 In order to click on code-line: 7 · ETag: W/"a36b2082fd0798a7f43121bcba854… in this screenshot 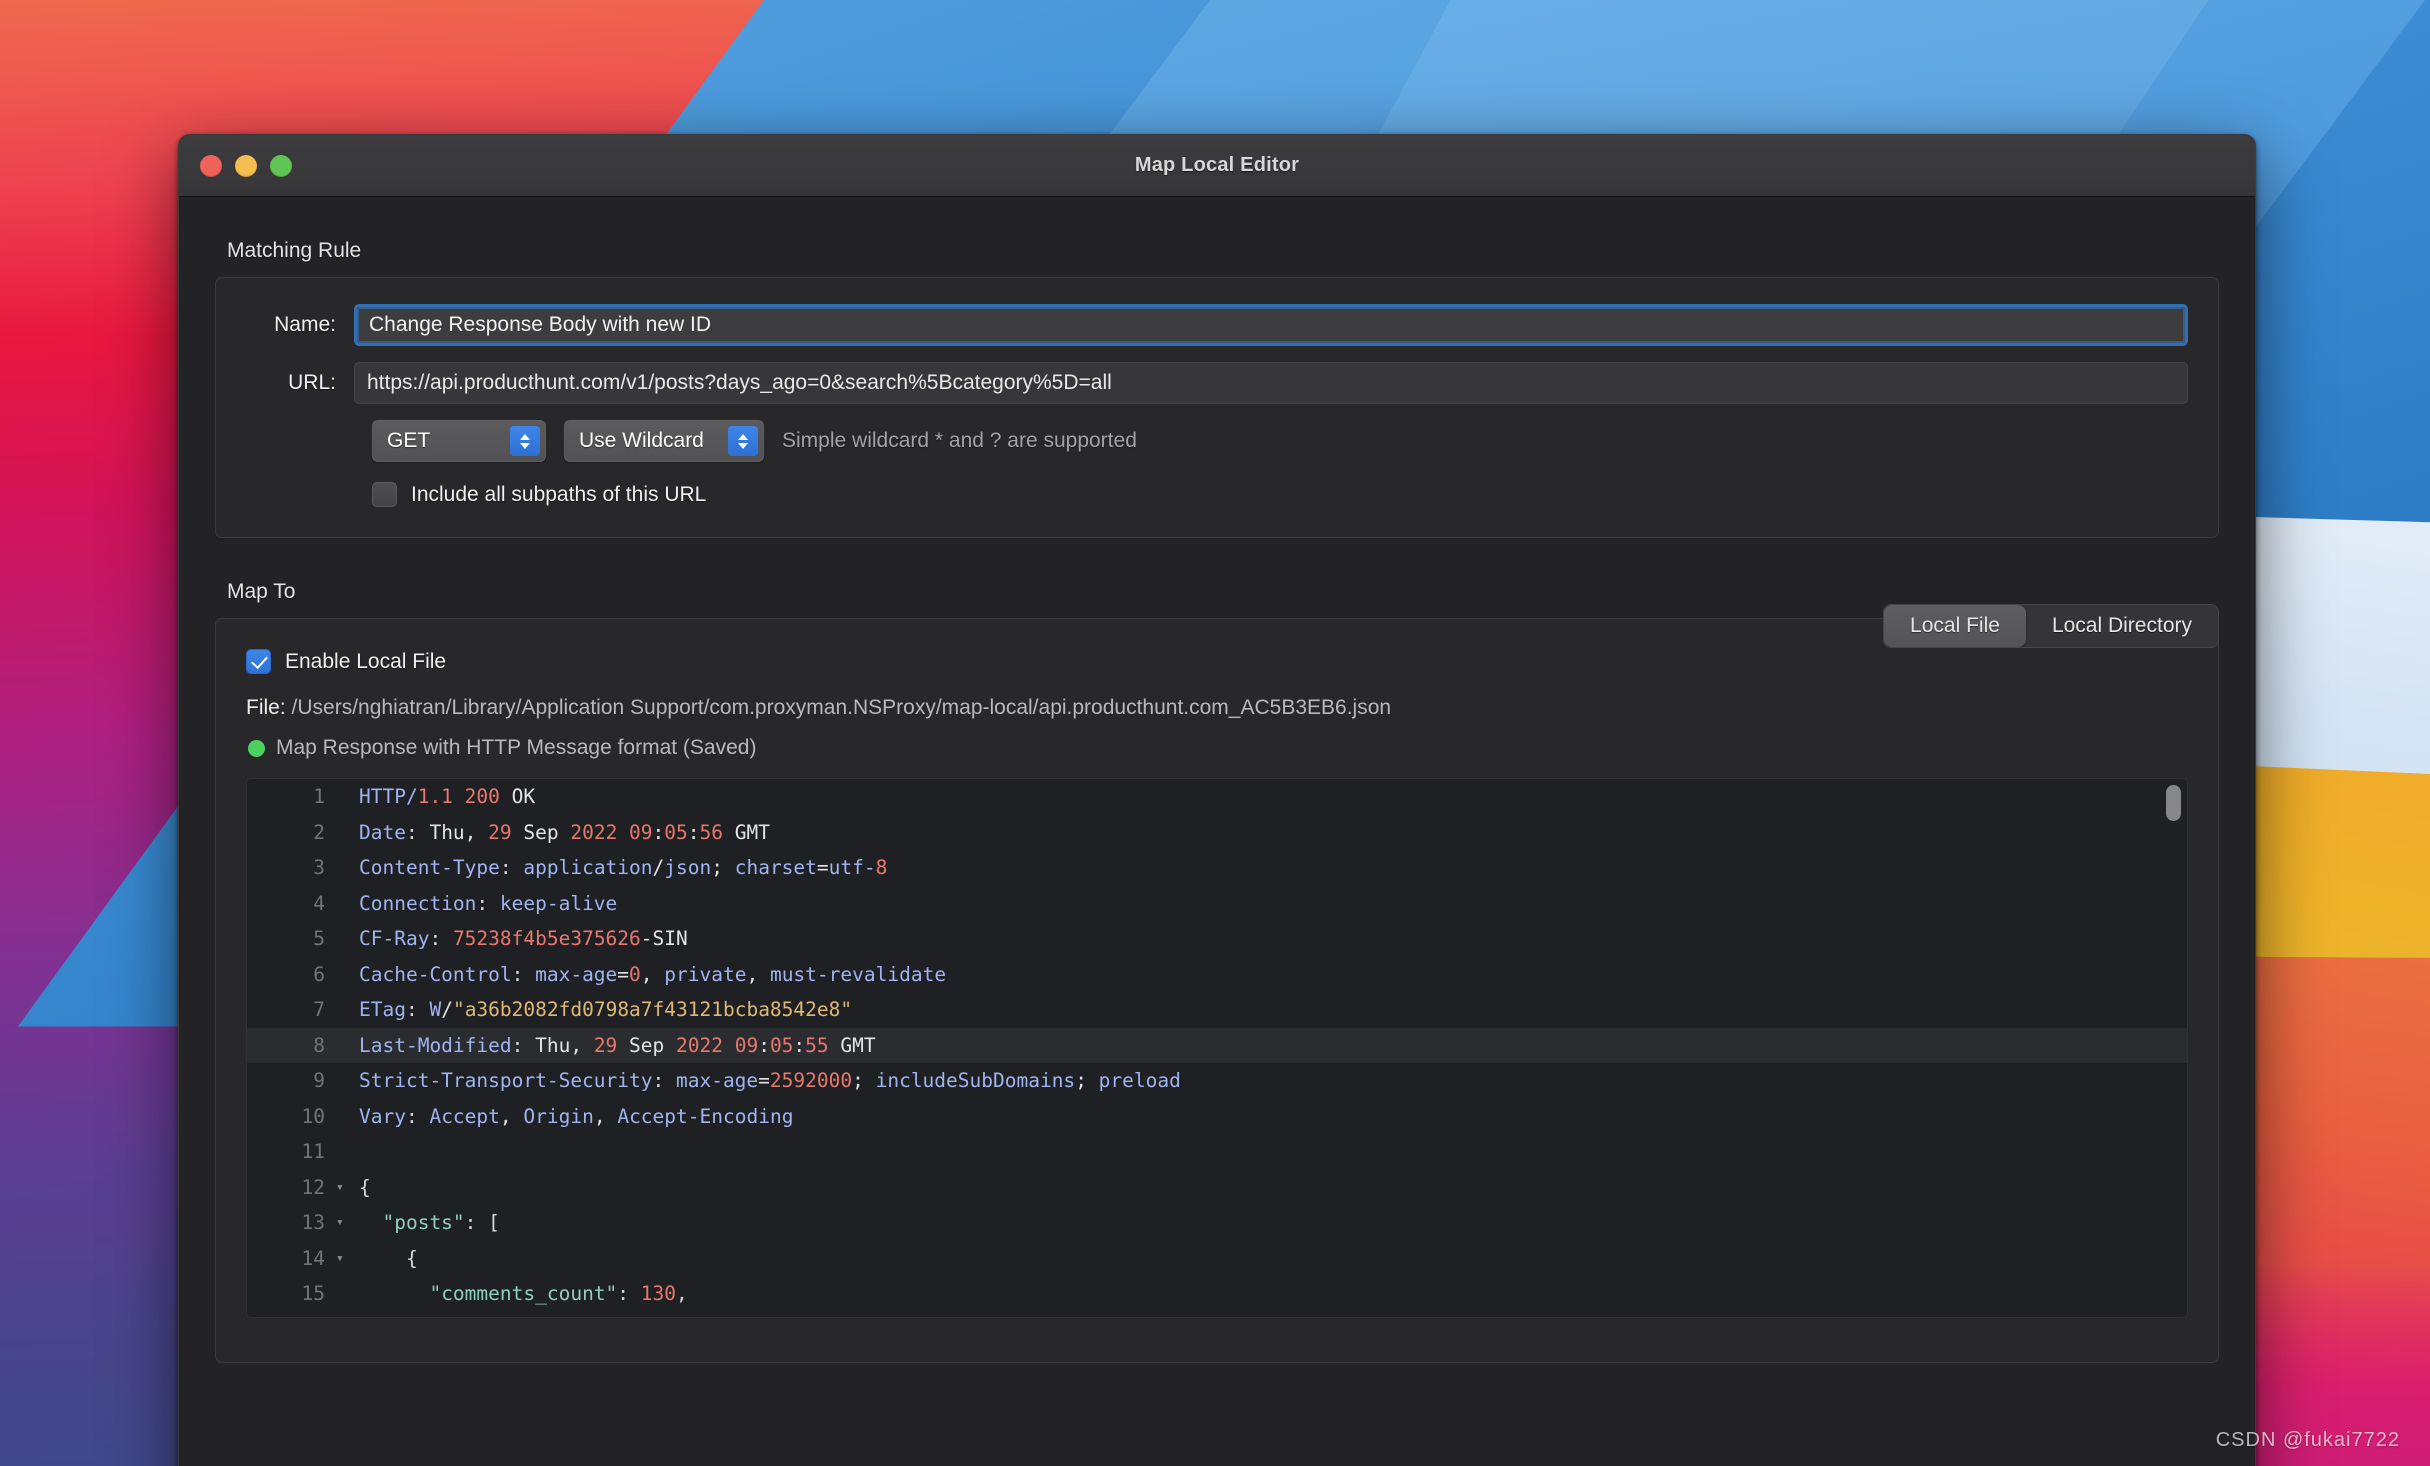, I will do `click(1217, 1010)`.